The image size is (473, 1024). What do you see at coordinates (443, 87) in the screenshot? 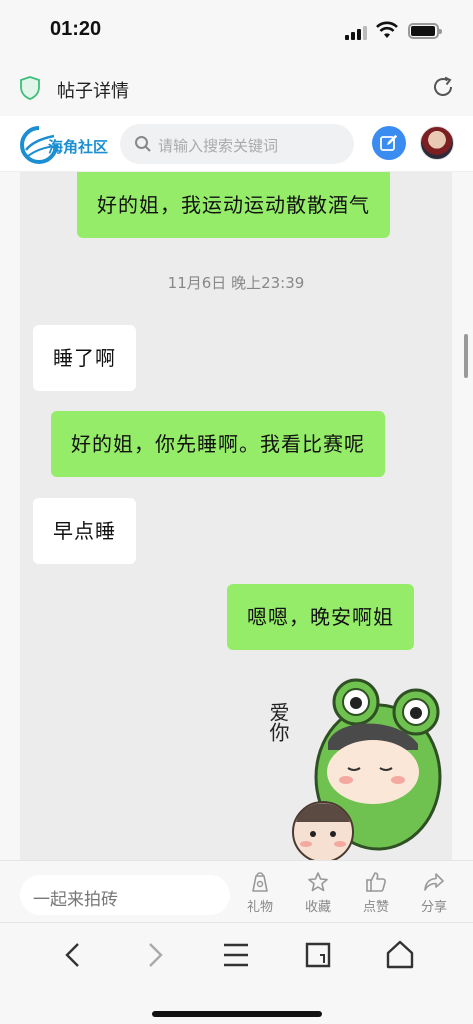
I see `reload-icon` at bounding box center [443, 87].